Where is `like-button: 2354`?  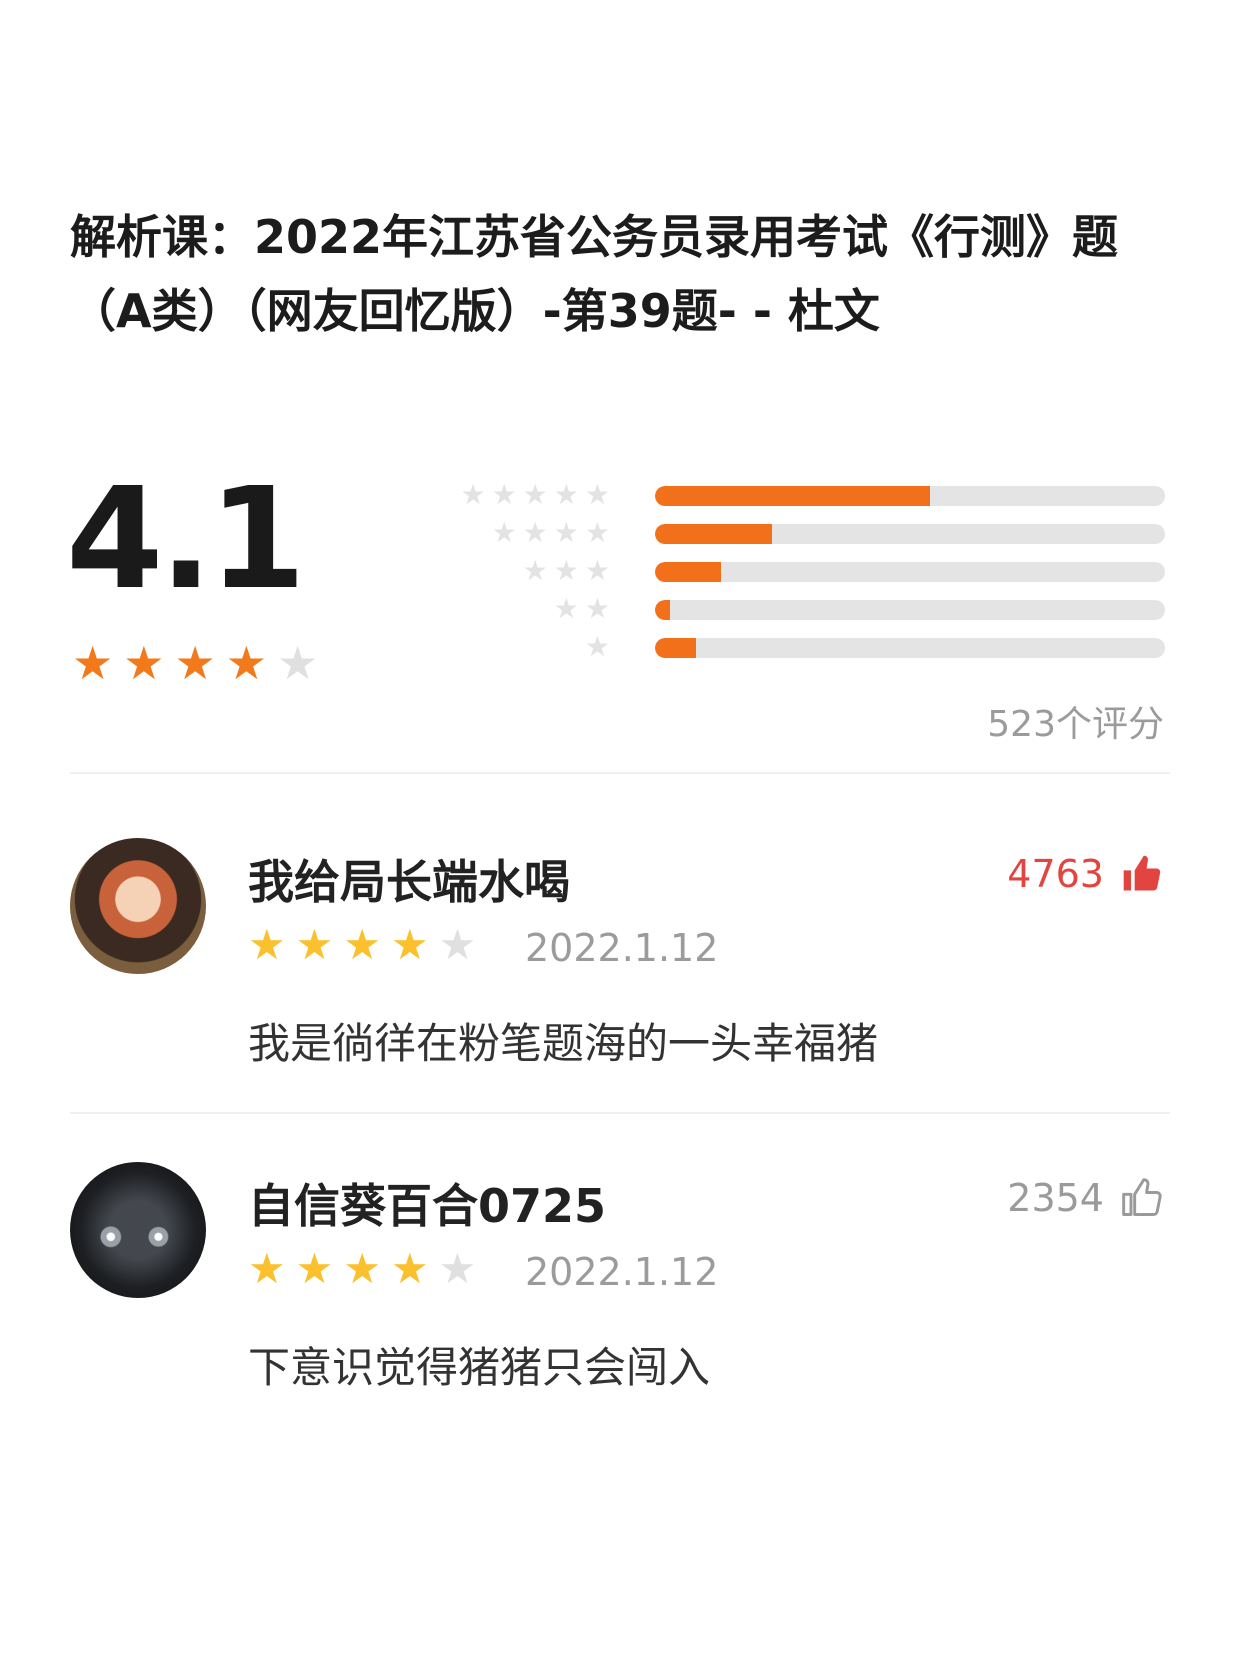
like-button: 2354 is located at coordinates (1085, 1198).